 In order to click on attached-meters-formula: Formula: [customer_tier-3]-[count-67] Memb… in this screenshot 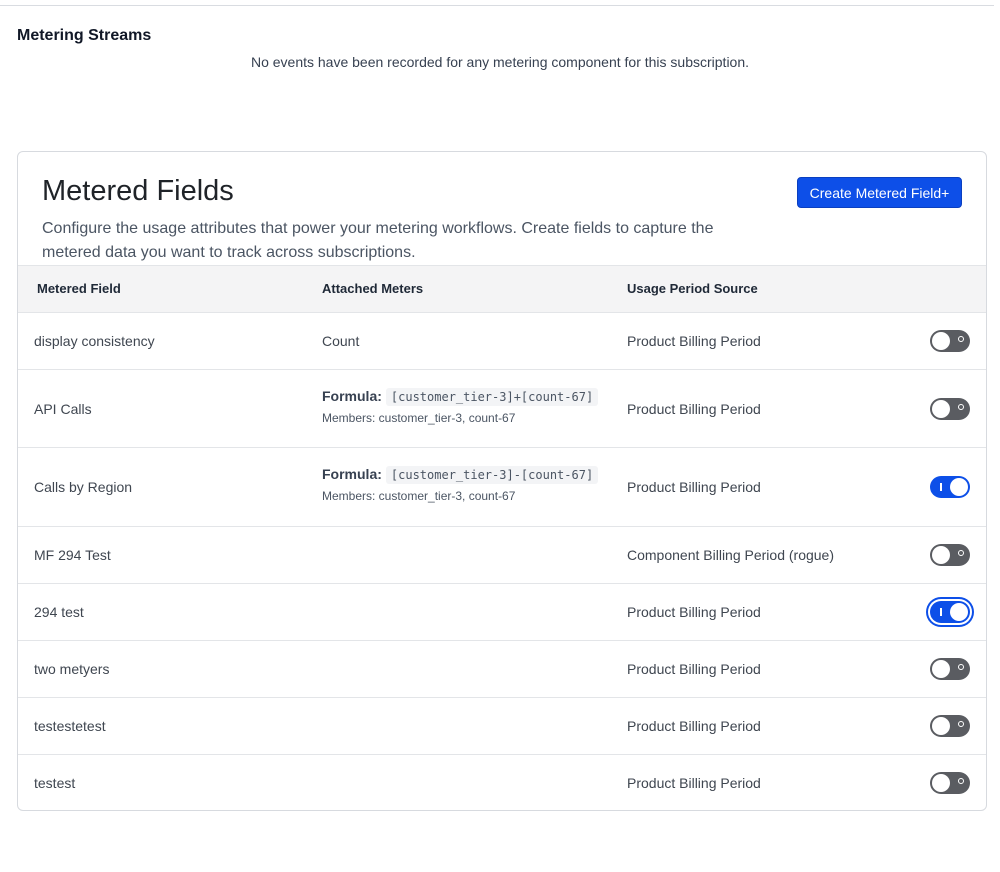, I will do `click(460, 484)`.